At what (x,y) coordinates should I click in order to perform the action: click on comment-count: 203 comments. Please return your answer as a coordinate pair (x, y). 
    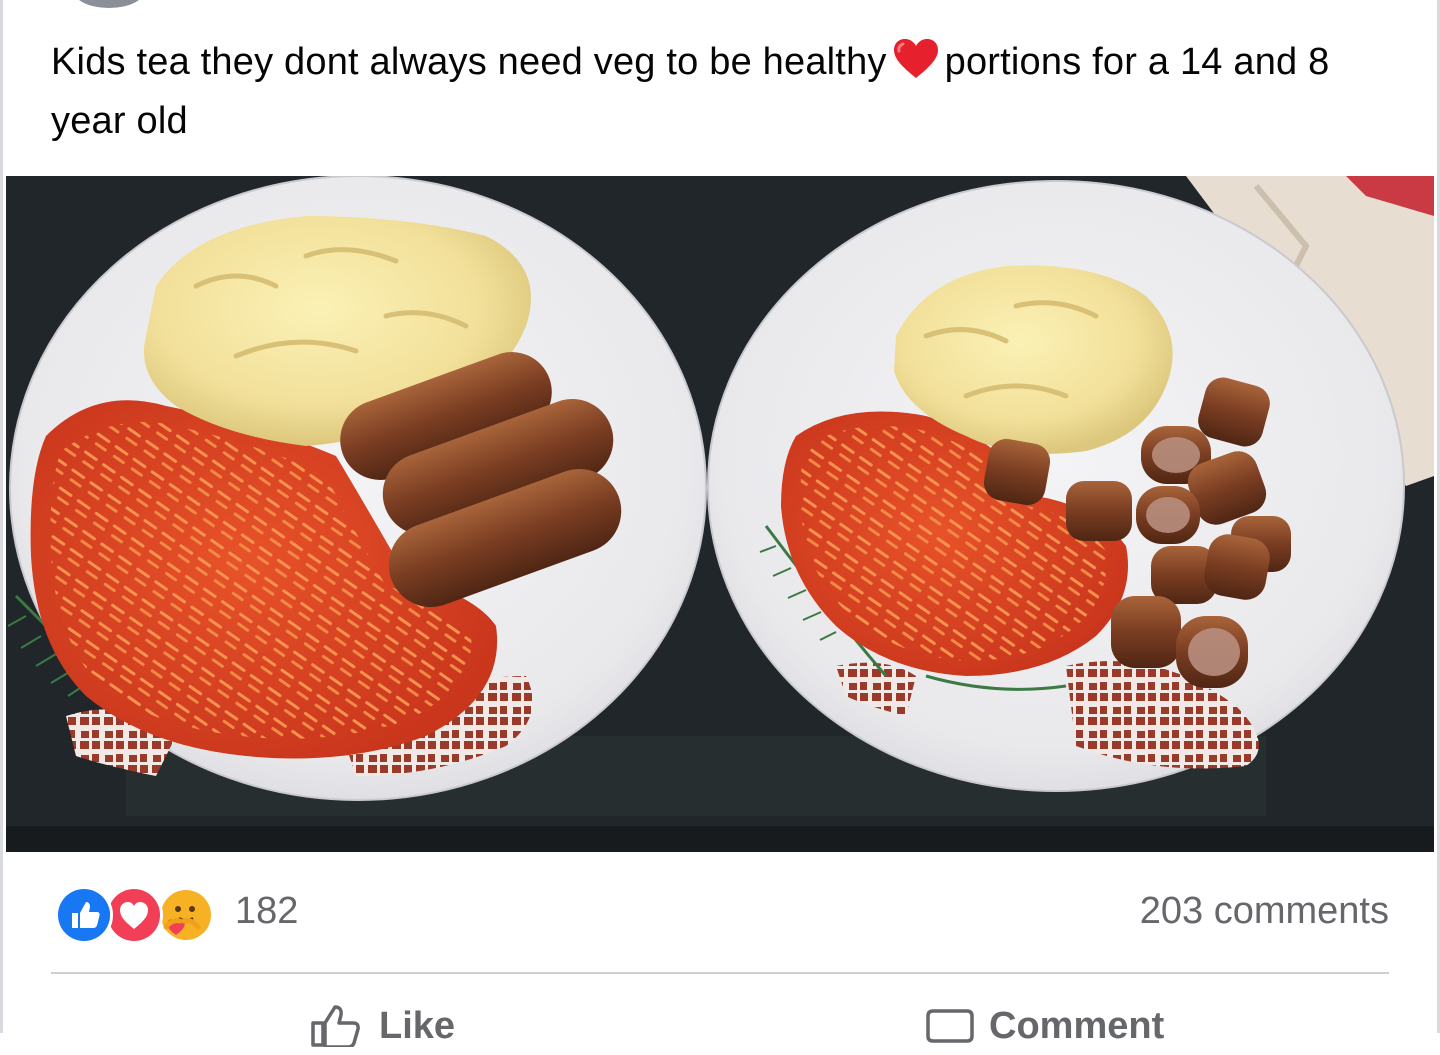
    Looking at the image, I should click on (1264, 911).